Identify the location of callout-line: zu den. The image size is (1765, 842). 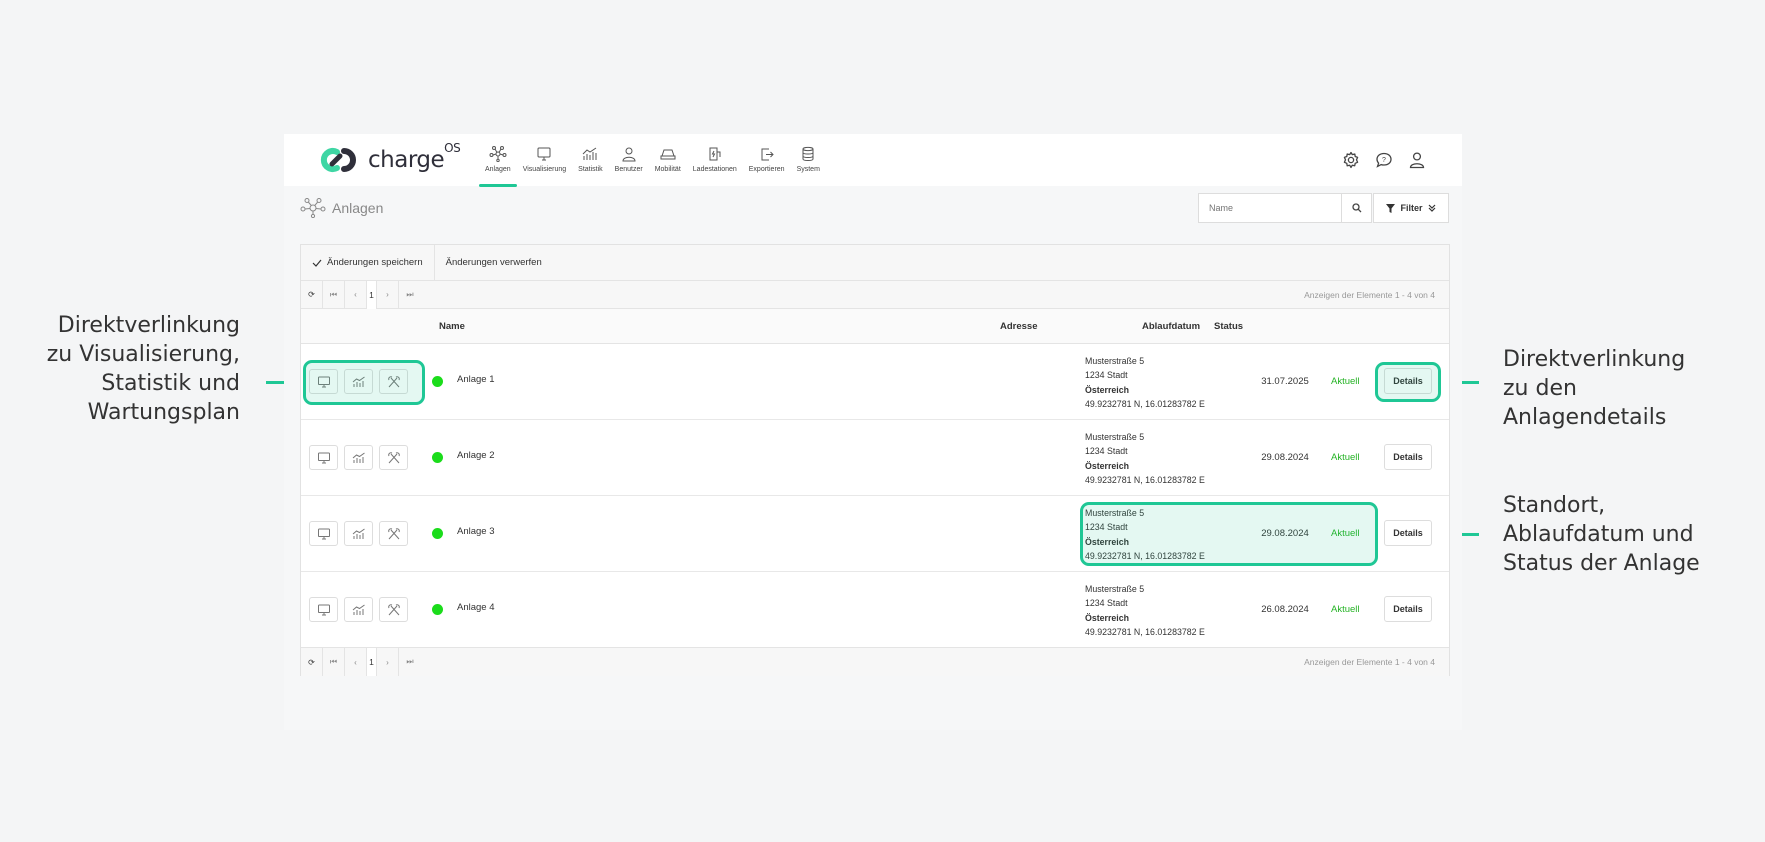
(1540, 388).